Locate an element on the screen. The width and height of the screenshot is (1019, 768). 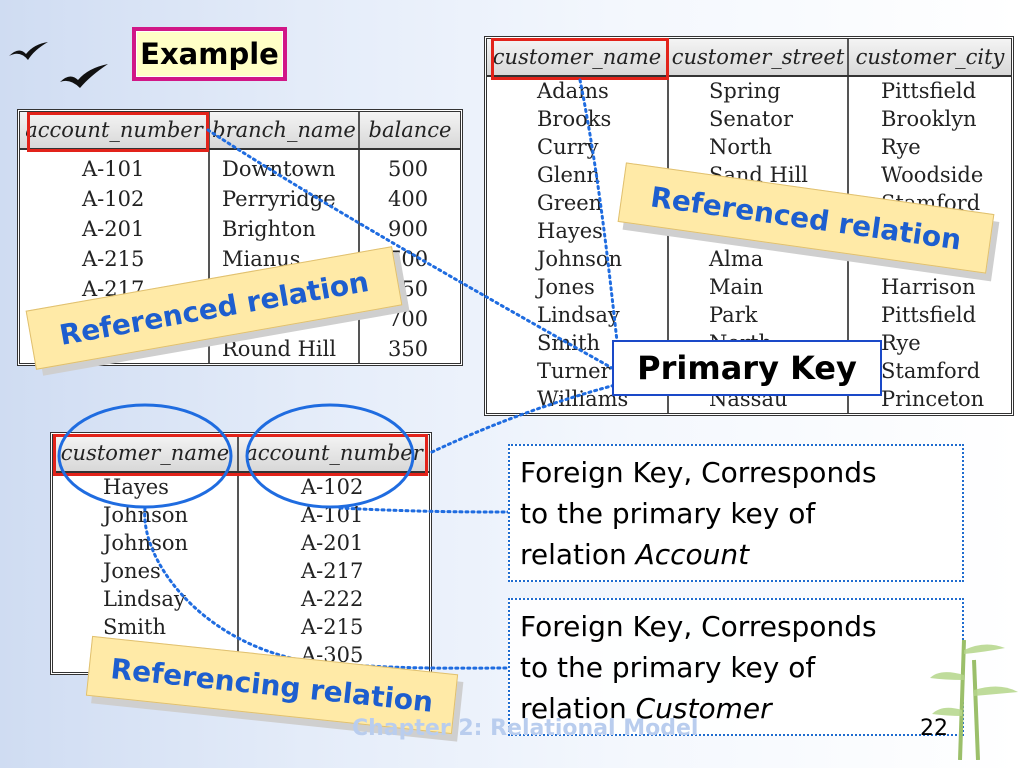
fk-line: relation Account is located at coordinates (736, 554).